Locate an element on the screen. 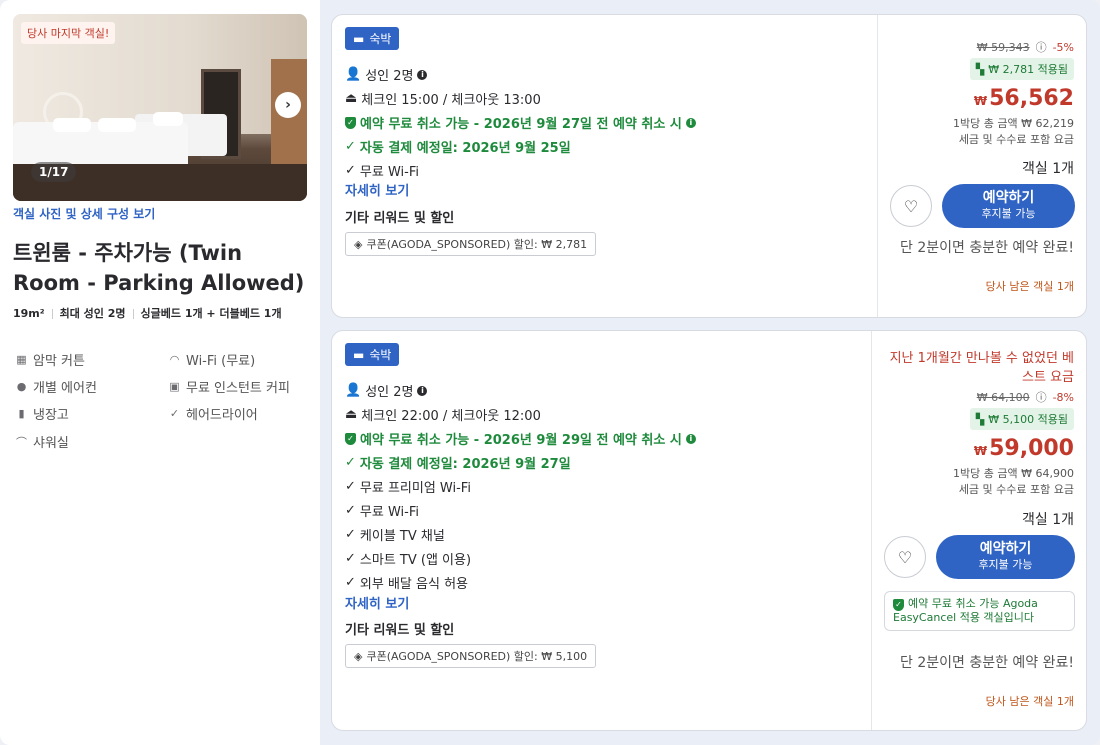 The height and width of the screenshot is (745, 1100). per-night-total: 1박당 총 금액 ₩ 62,219 is located at coordinates (1013, 123).